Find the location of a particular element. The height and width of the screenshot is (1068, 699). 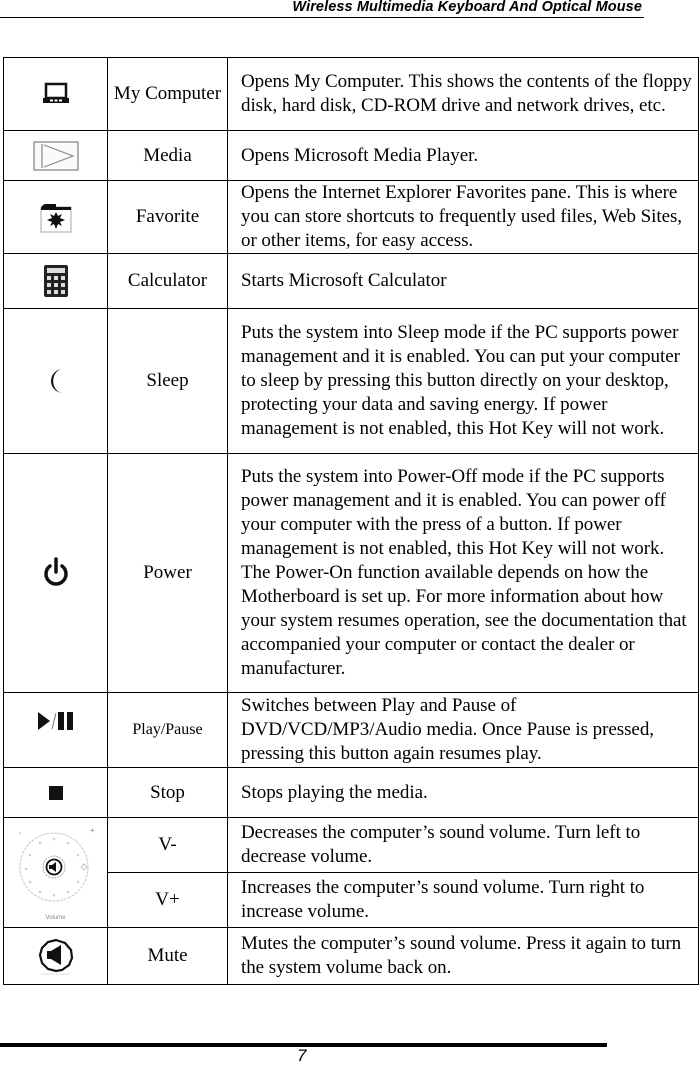

key-description: Starts Microsoft Calculator is located at coordinates (463, 281).